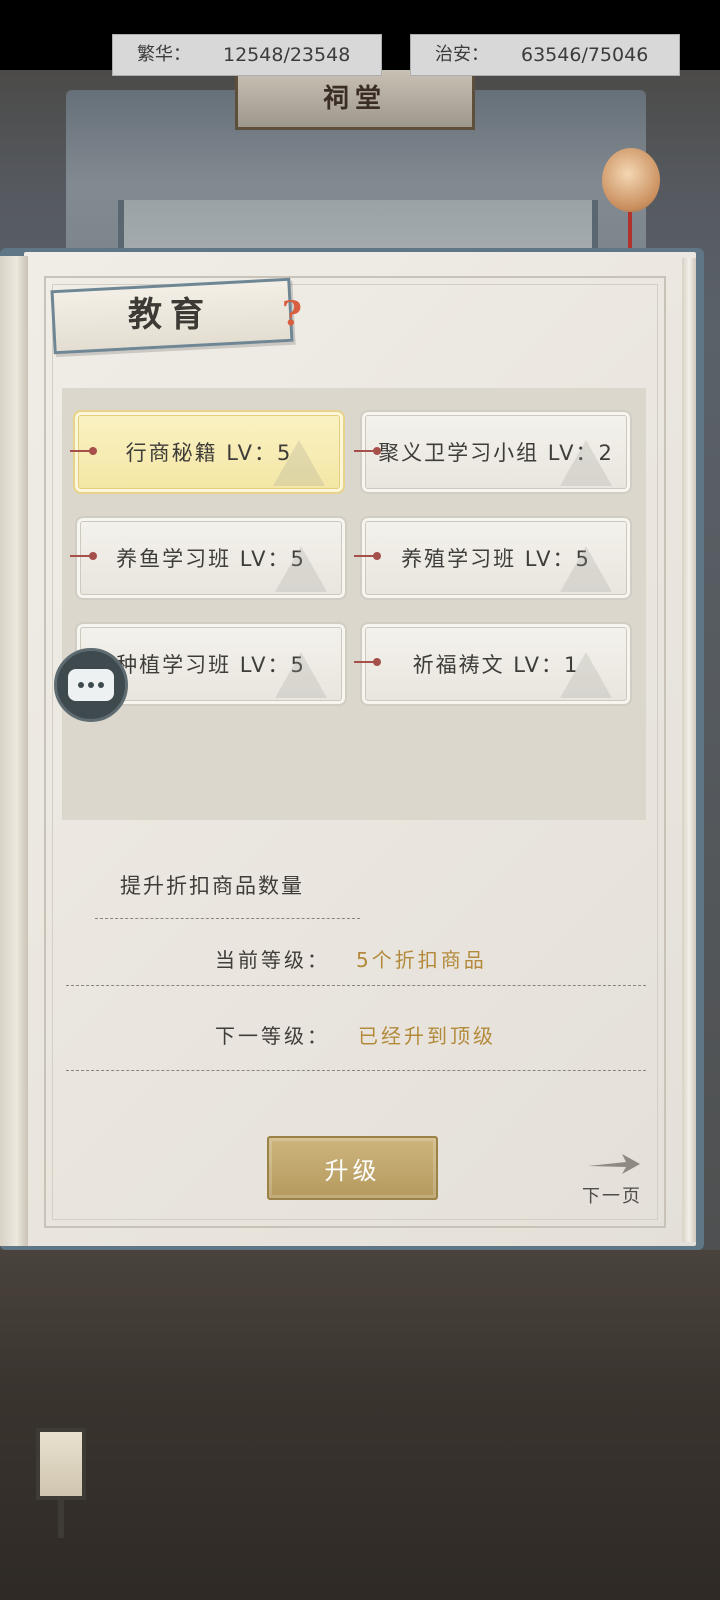  Describe the element at coordinates (170, 315) in the screenshot. I see `panel-title: 教育` at that location.